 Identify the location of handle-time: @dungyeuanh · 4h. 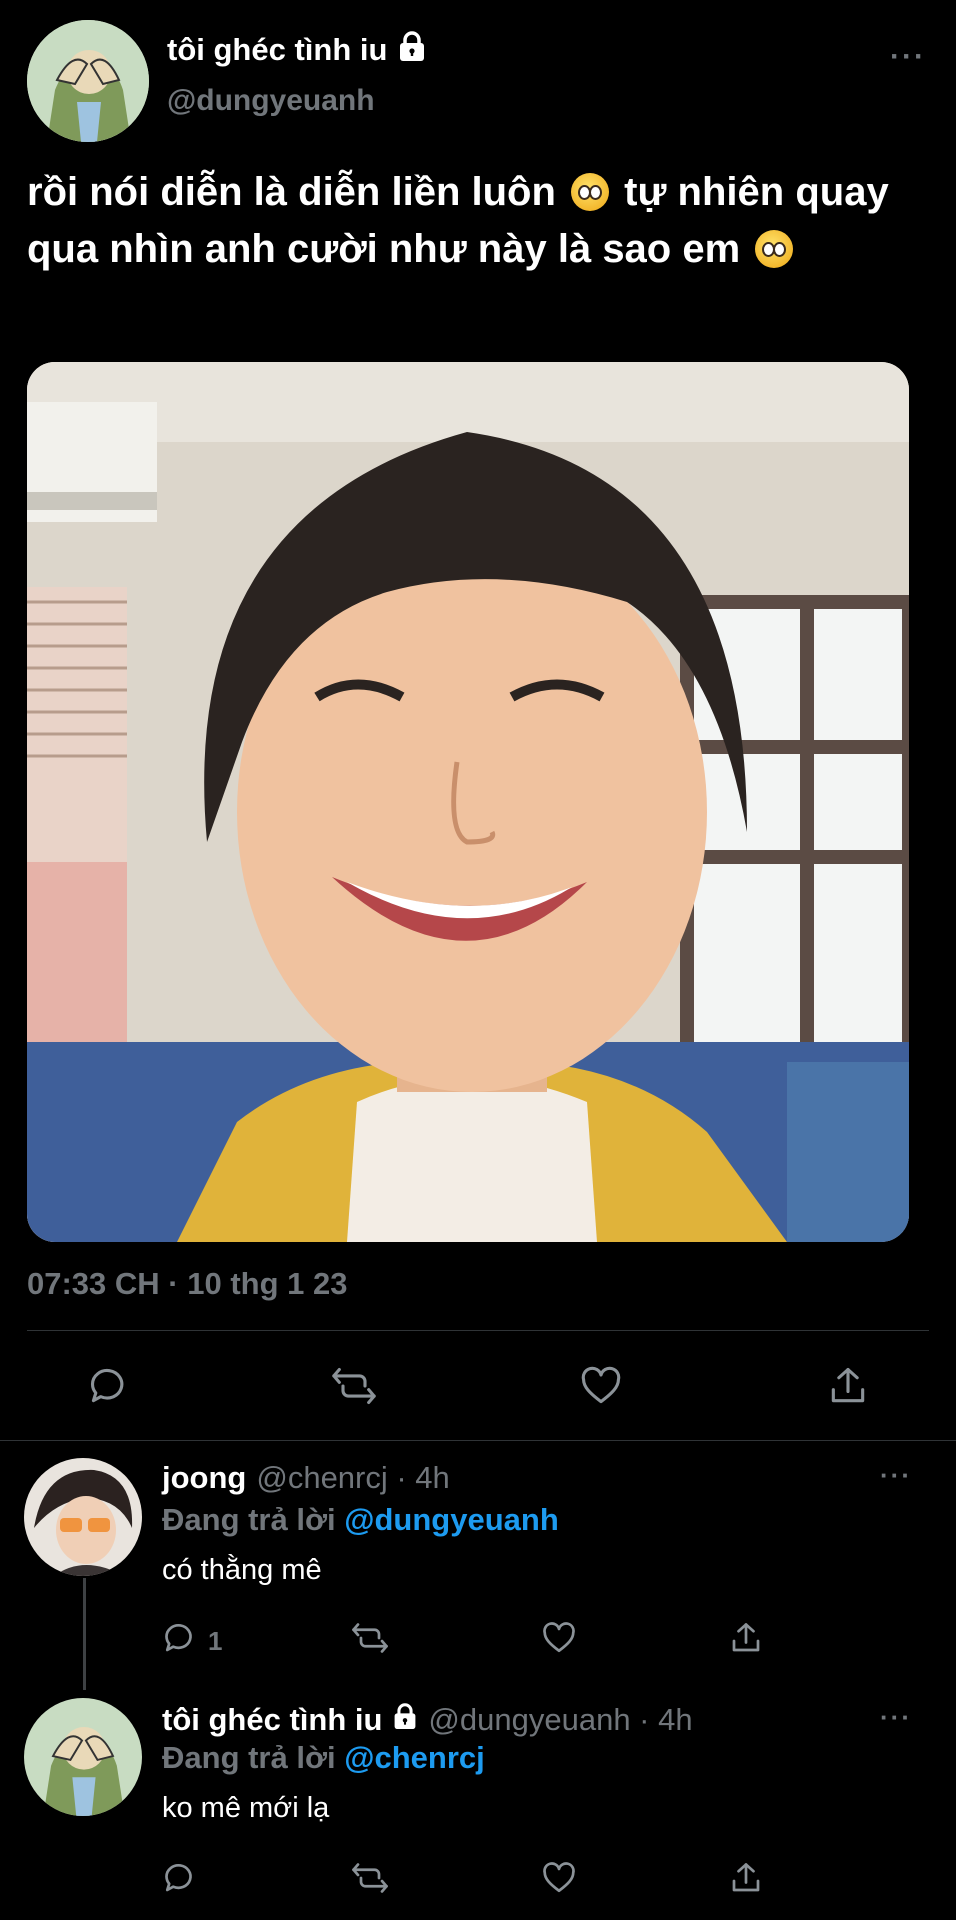
(560, 1720).